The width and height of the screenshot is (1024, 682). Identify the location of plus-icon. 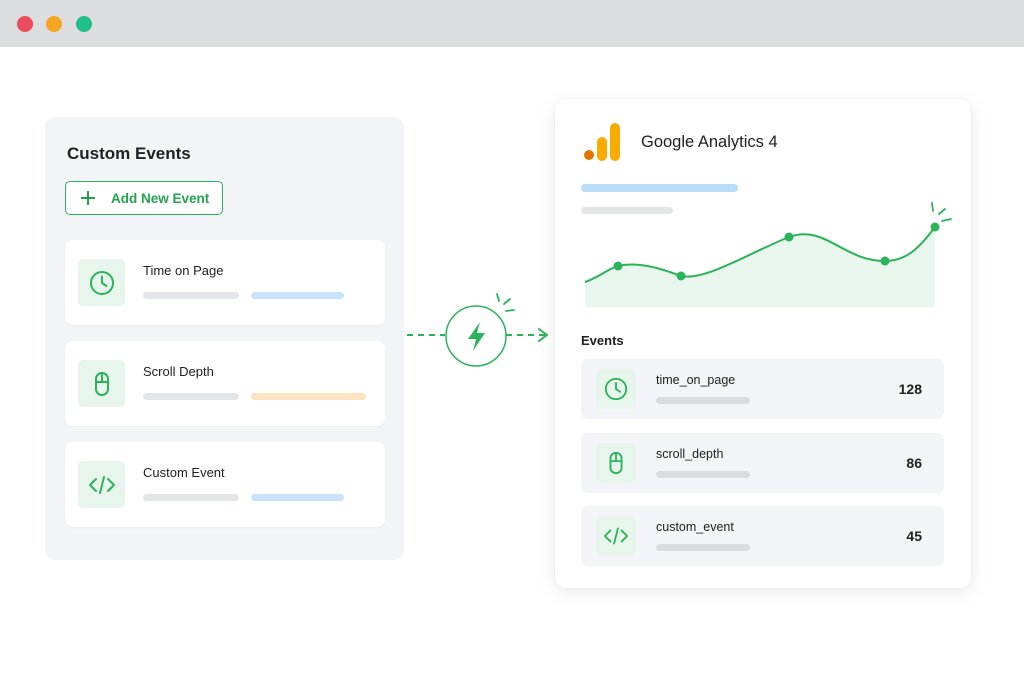
(88, 198).